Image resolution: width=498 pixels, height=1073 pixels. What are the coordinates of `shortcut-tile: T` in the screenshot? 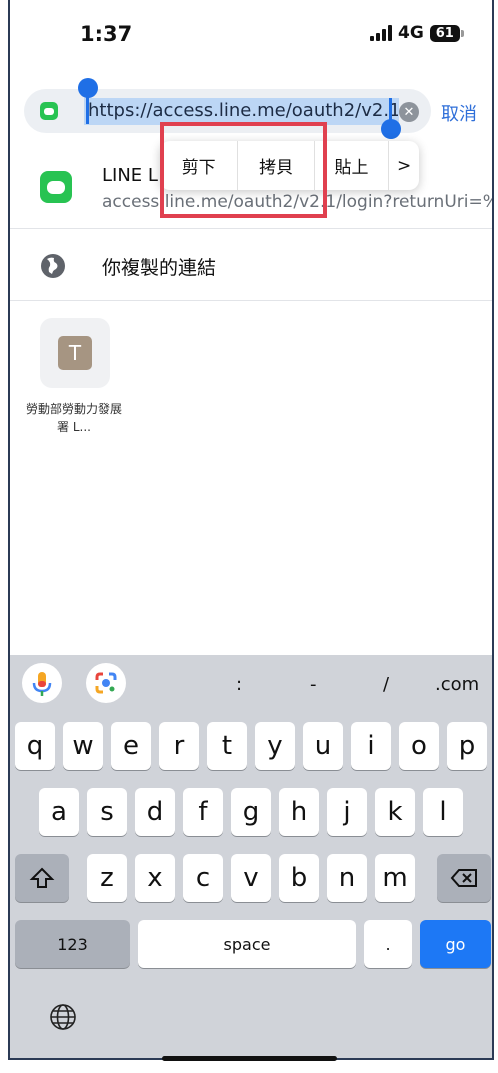 It's located at (75, 353).